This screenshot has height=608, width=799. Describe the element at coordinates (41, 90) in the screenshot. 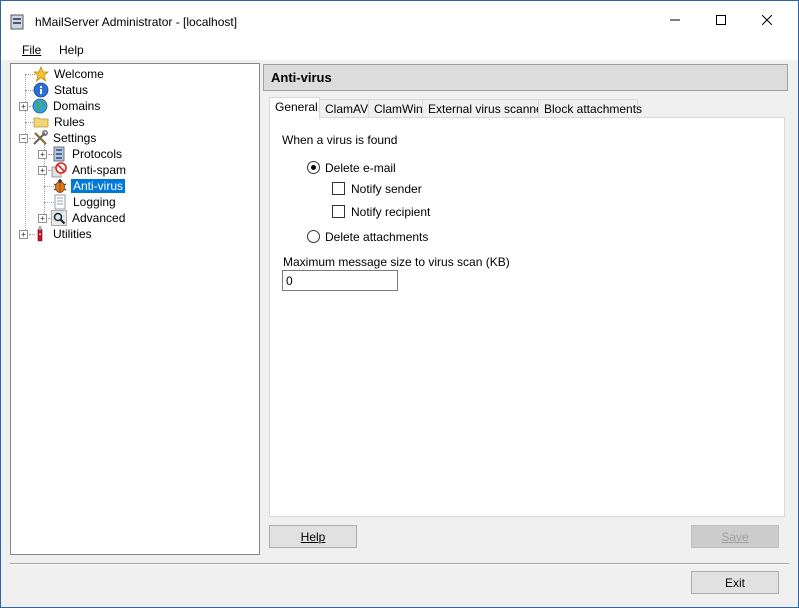

I see `info-icon` at that location.